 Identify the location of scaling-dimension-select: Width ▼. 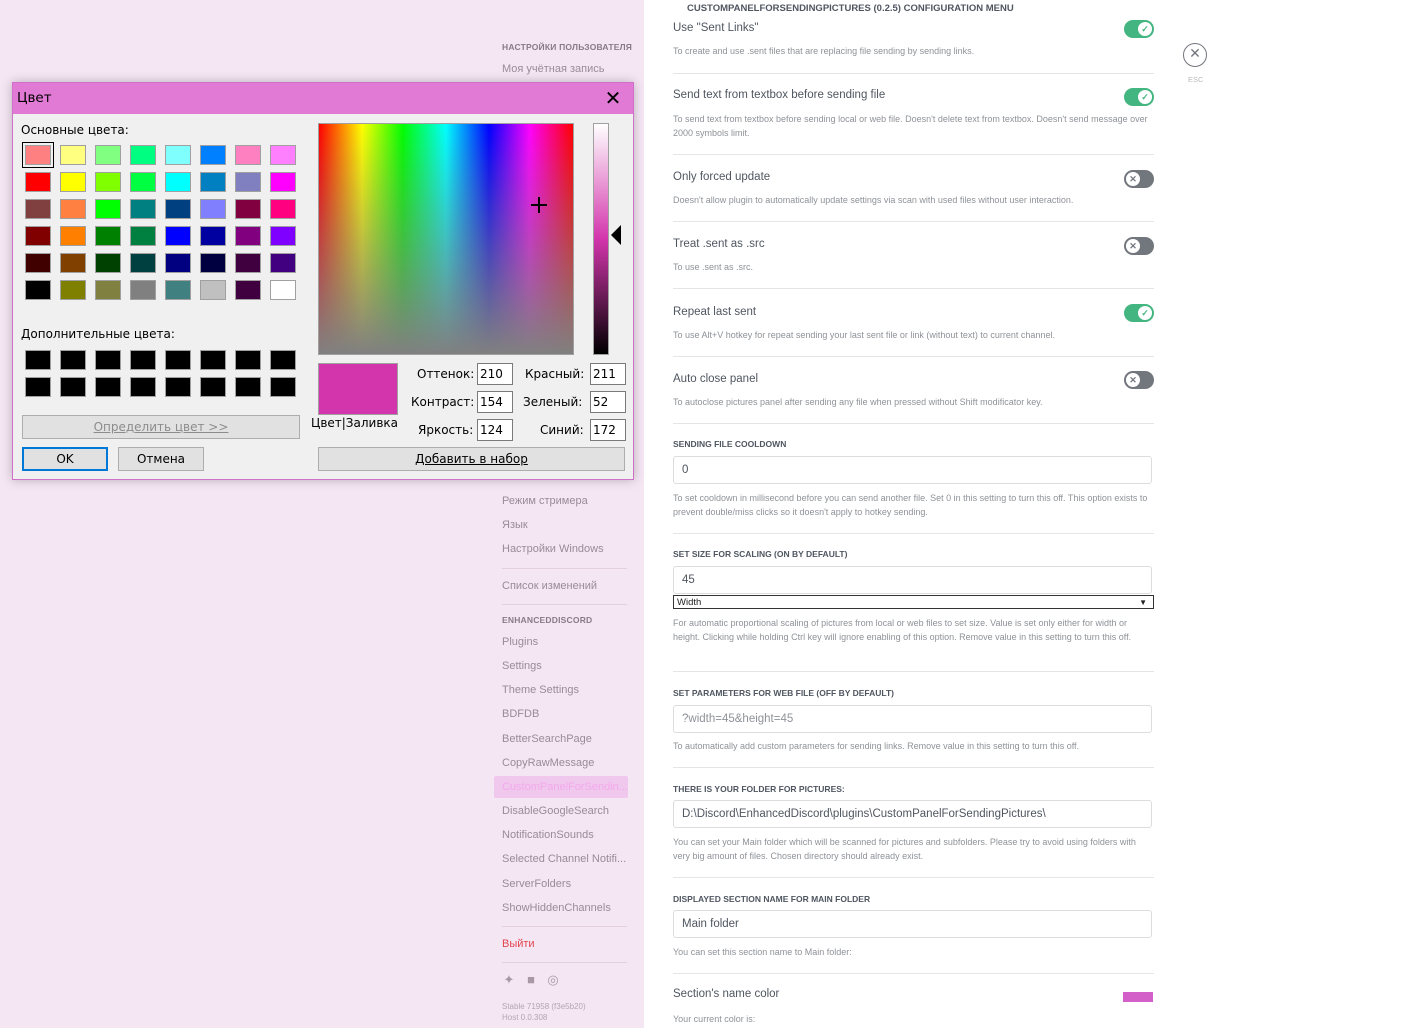
(913, 602).